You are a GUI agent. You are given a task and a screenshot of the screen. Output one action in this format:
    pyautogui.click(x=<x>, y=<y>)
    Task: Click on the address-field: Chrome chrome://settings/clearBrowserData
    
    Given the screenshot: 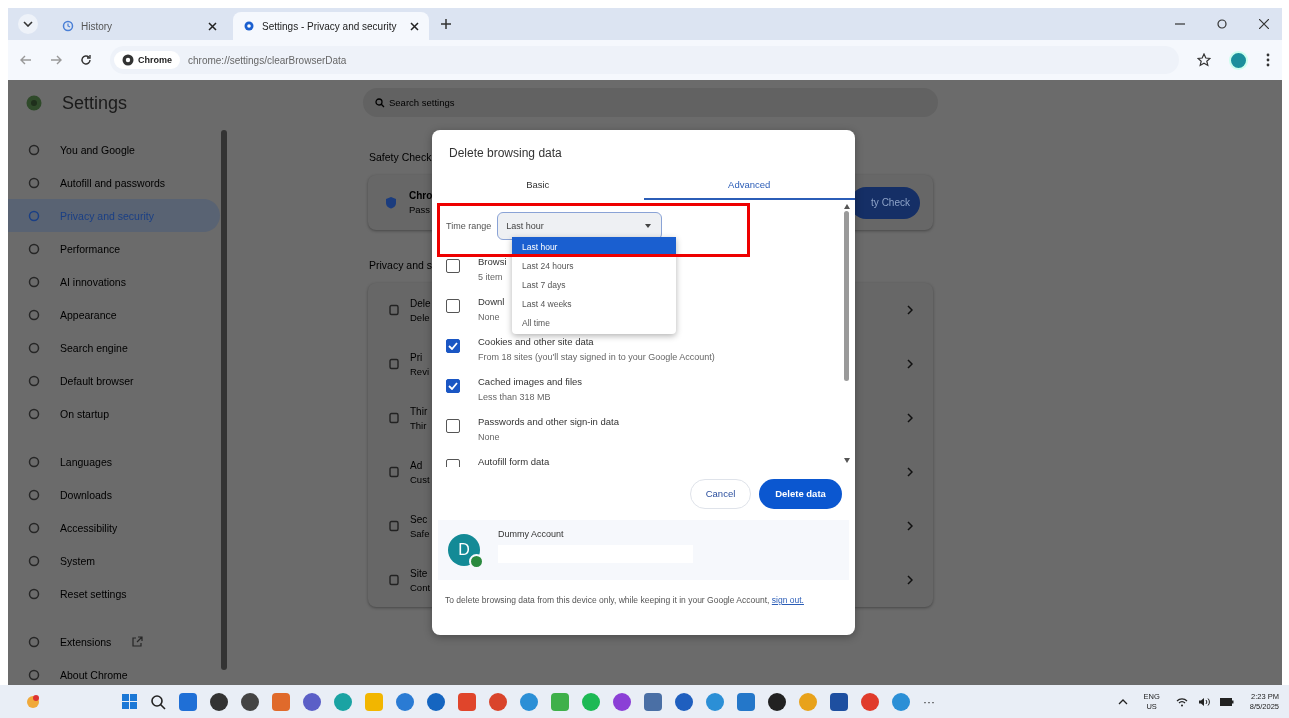 What is the action you would take?
    pyautogui.click(x=644, y=60)
    